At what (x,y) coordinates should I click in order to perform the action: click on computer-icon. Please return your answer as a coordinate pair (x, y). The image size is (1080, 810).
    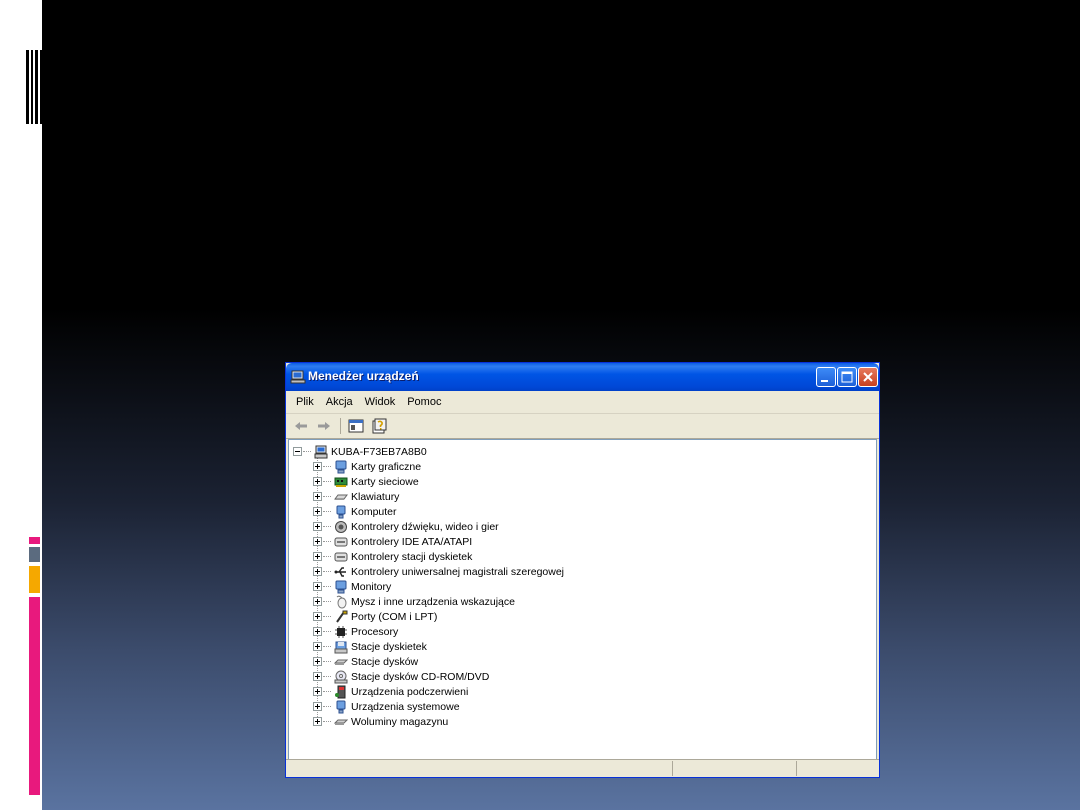
    Looking at the image, I should click on (341, 511).